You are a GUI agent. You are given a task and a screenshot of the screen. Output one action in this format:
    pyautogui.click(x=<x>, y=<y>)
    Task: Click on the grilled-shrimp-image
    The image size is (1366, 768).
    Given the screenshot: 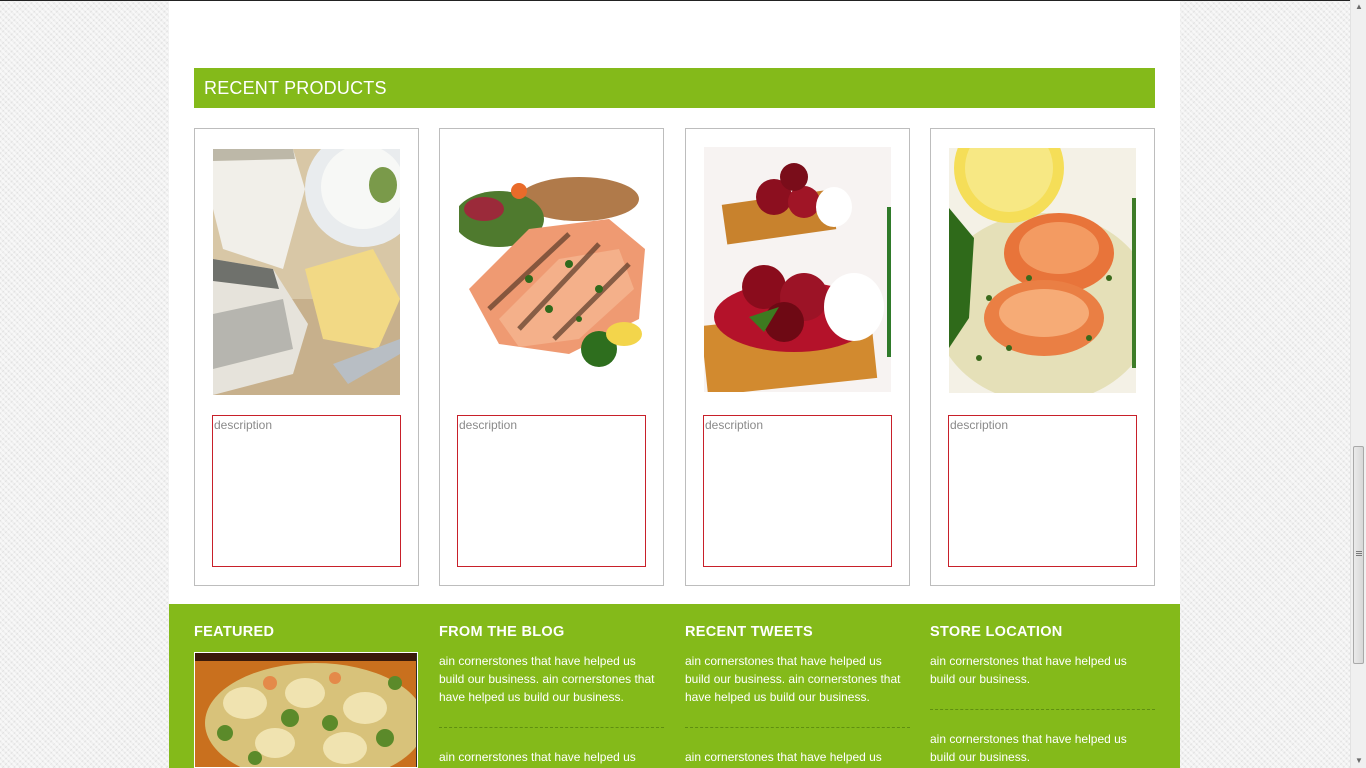 What is the action you would take?
    pyautogui.click(x=1042, y=270)
    